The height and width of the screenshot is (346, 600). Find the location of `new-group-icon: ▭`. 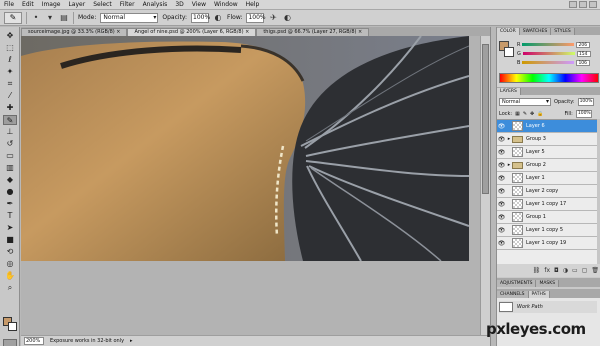

new-group-icon: ▭ is located at coordinates (575, 270).